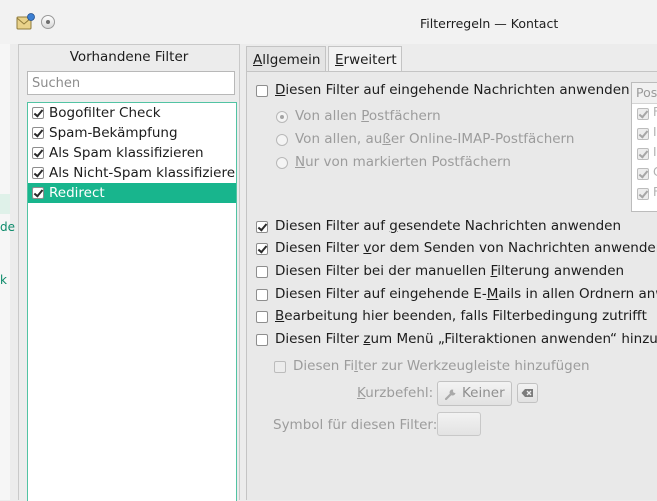 The image size is (657, 501). I want to click on stop-processing-checkbox, so click(262, 317).